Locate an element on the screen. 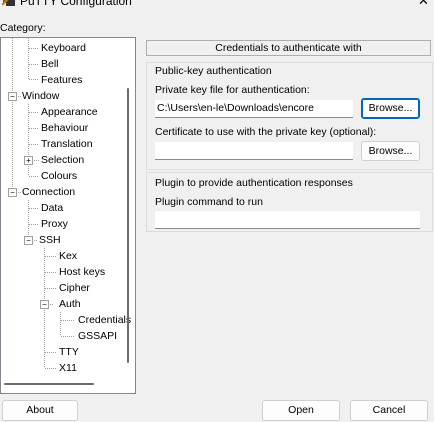  tree-horizontal-scrollbar is located at coordinates (49, 384).